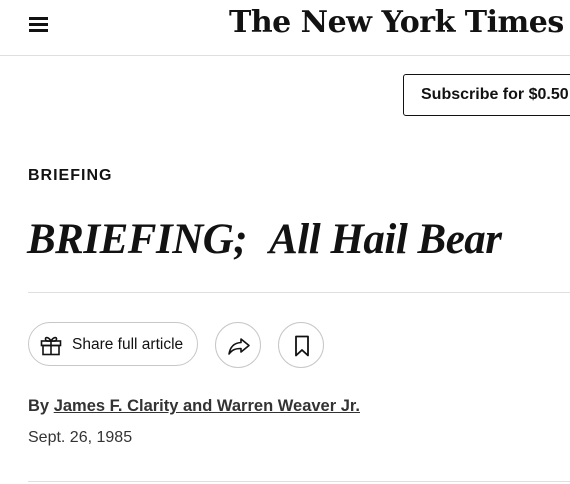  Describe the element at coordinates (396, 23) in the screenshot. I see `masthead-logo: The New York Times` at that location.